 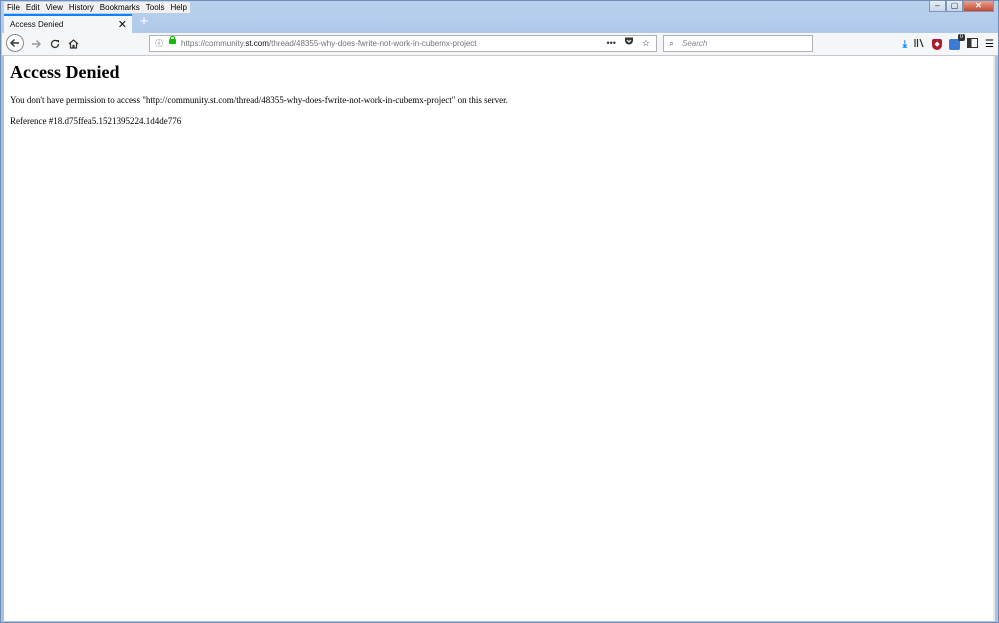 What do you see at coordinates (172, 40) in the screenshot?
I see `secure-lock-icon` at bounding box center [172, 40].